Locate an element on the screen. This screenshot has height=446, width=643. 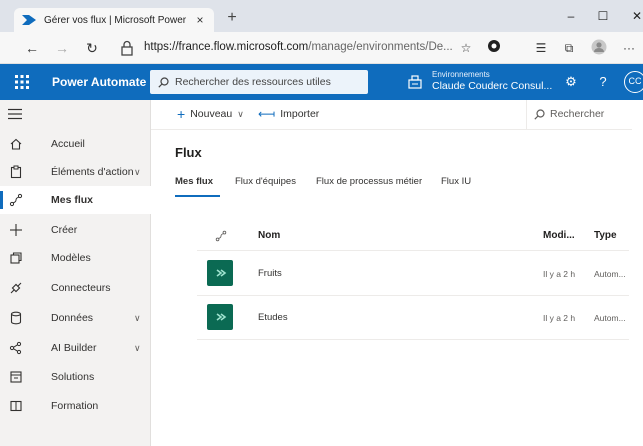
avatar: CC is located at coordinates (633, 82).